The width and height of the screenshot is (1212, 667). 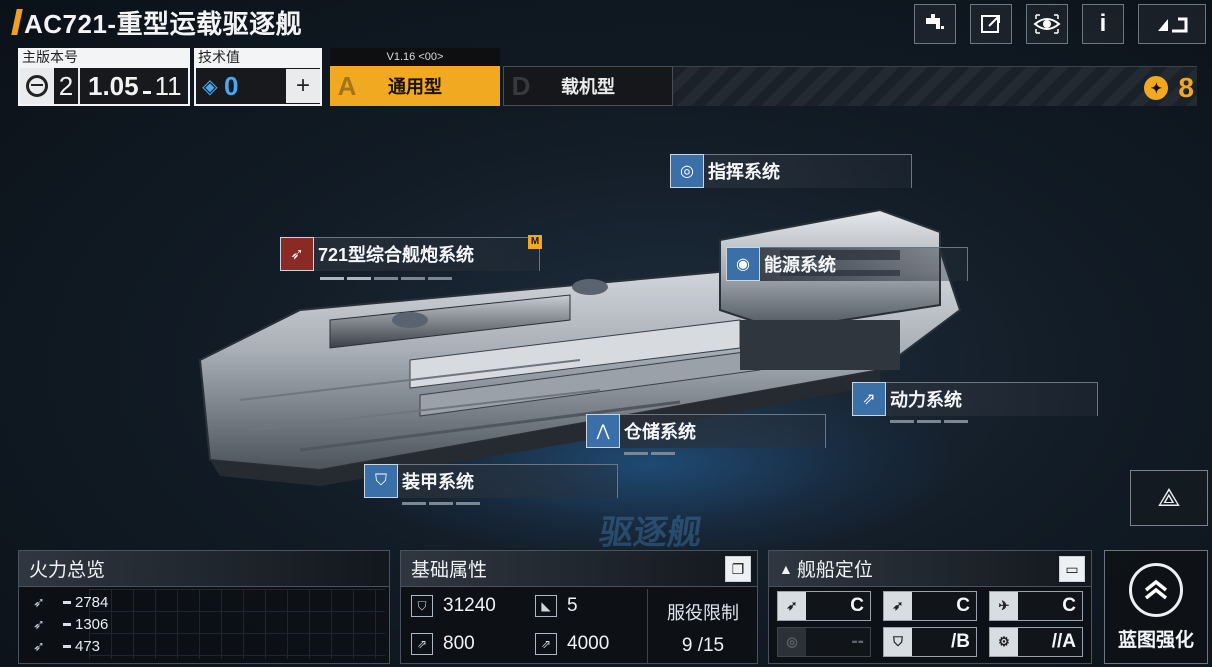 I want to click on version-value: 2 1.05 11, so click(x=104, y=86).